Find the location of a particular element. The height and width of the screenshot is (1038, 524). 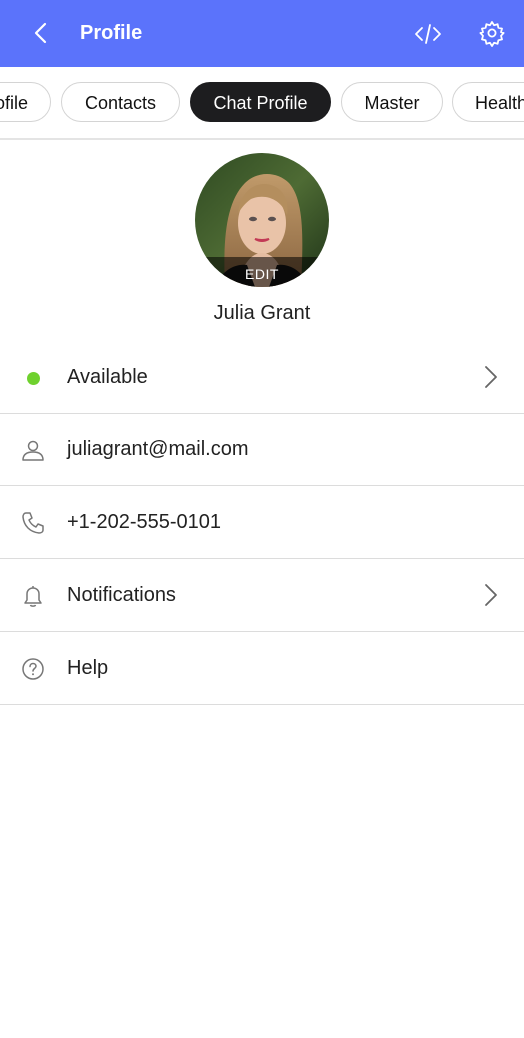

gear-icon is located at coordinates (492, 33).